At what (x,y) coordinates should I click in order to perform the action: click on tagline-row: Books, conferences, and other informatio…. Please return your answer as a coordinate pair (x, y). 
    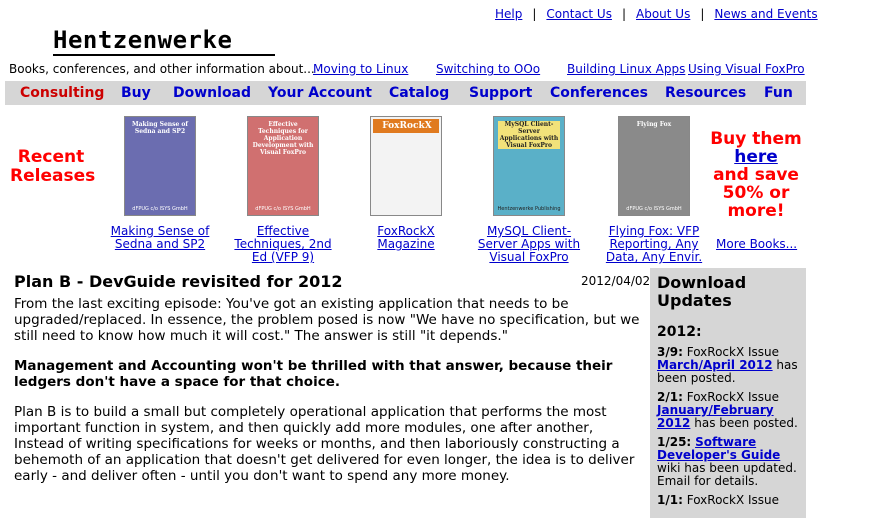
    Looking at the image, I should click on (162, 69).